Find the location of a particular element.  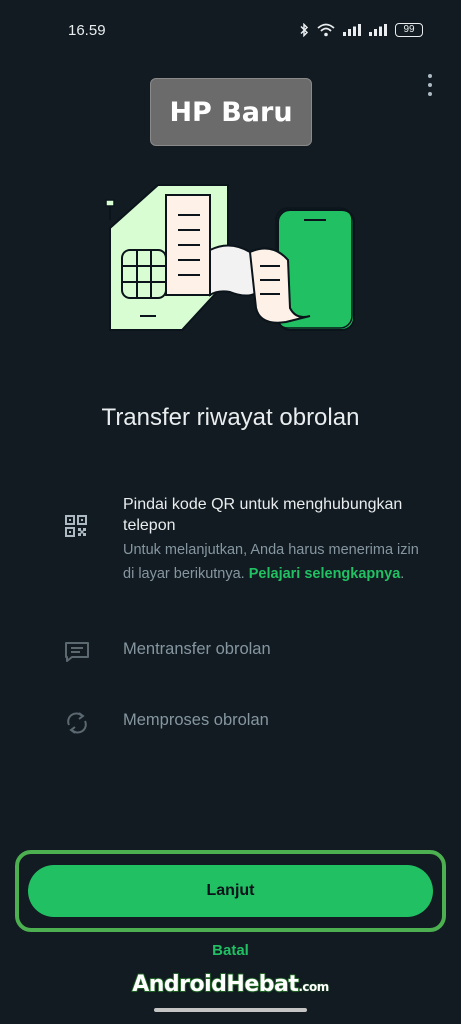

learn-more-link: Pelajari selengkapnya is located at coordinates (325, 574).